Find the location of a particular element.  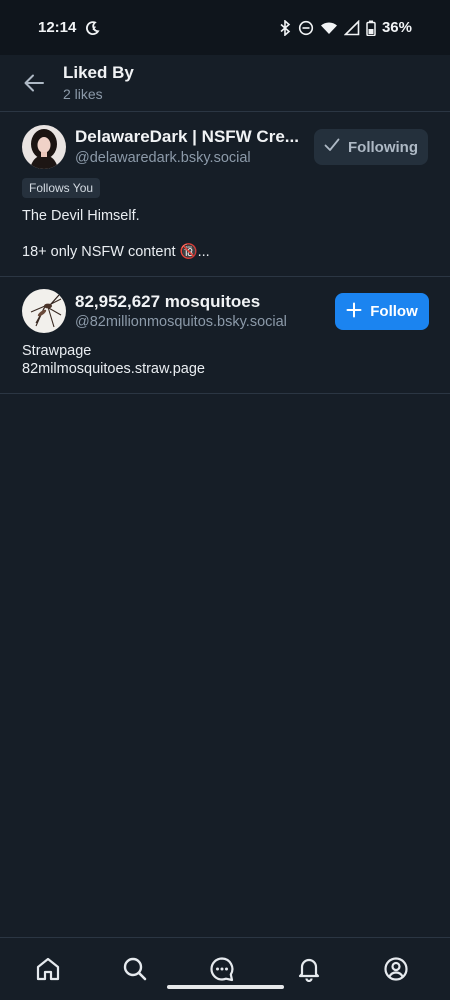

user-handle: @82millionmosquitos.bsky.social is located at coordinates (181, 322).